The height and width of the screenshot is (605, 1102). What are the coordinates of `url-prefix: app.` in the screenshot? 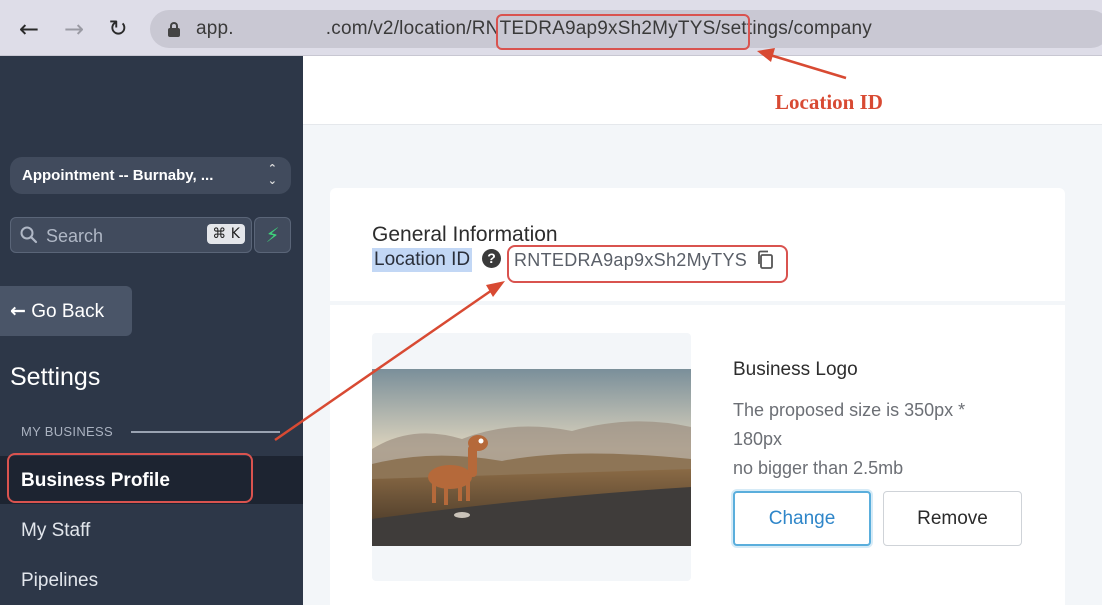 It's located at (215, 28).